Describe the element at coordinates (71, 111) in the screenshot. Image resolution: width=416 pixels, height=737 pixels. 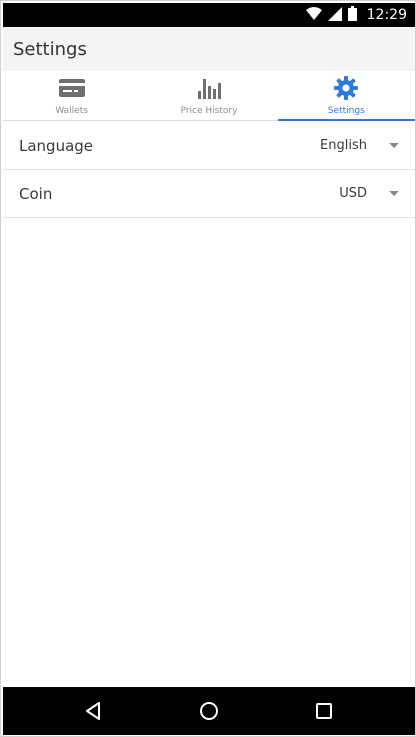
I see `tab-label: Wallets` at that location.